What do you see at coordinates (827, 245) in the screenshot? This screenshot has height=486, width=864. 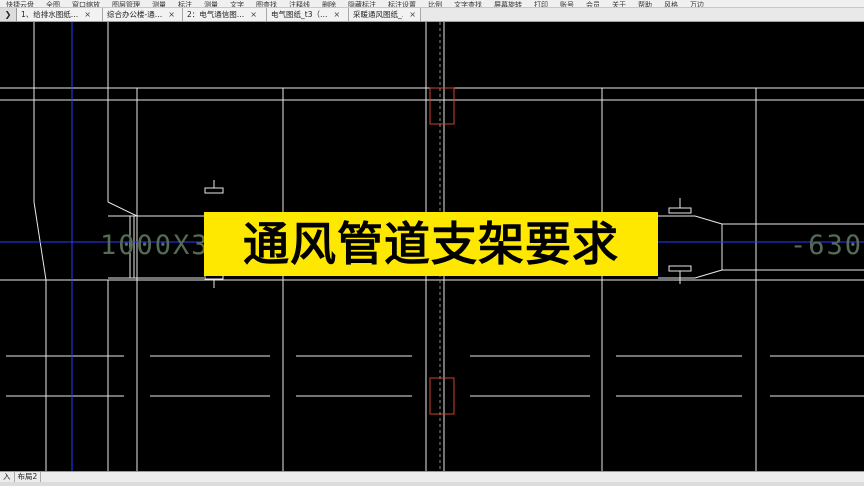 I see `duct-size-label-right: -630` at bounding box center [827, 245].